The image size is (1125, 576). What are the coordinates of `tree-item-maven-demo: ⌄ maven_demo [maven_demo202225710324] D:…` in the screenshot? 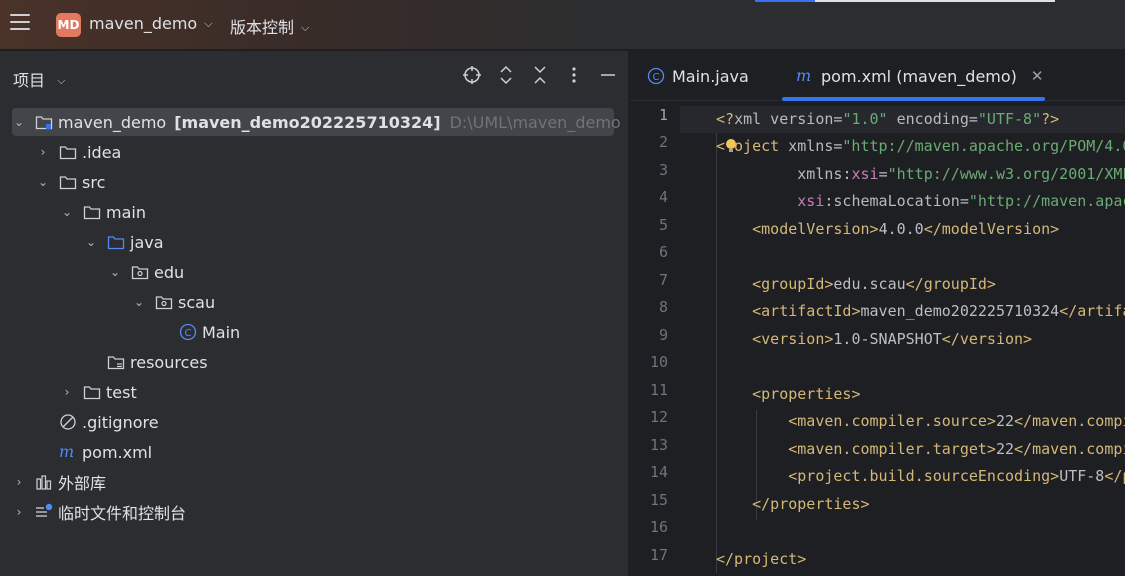 It's located at (316, 122).